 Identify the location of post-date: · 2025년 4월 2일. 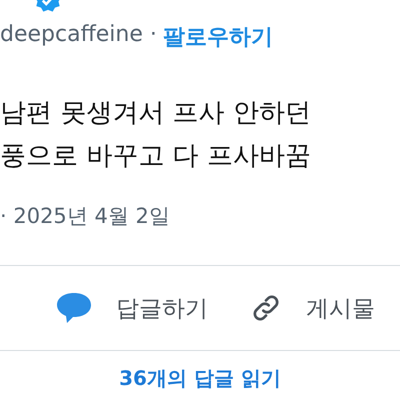
(85, 216).